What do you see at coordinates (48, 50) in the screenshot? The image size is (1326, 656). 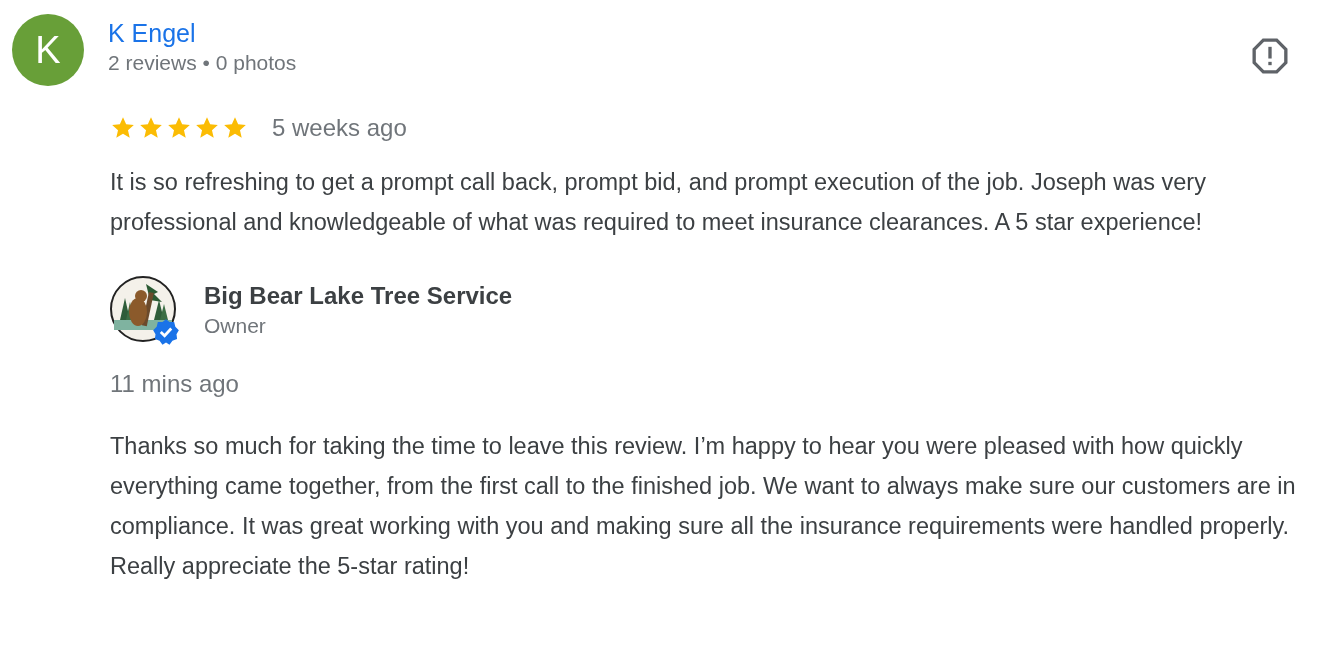 I see `avatar: K` at bounding box center [48, 50].